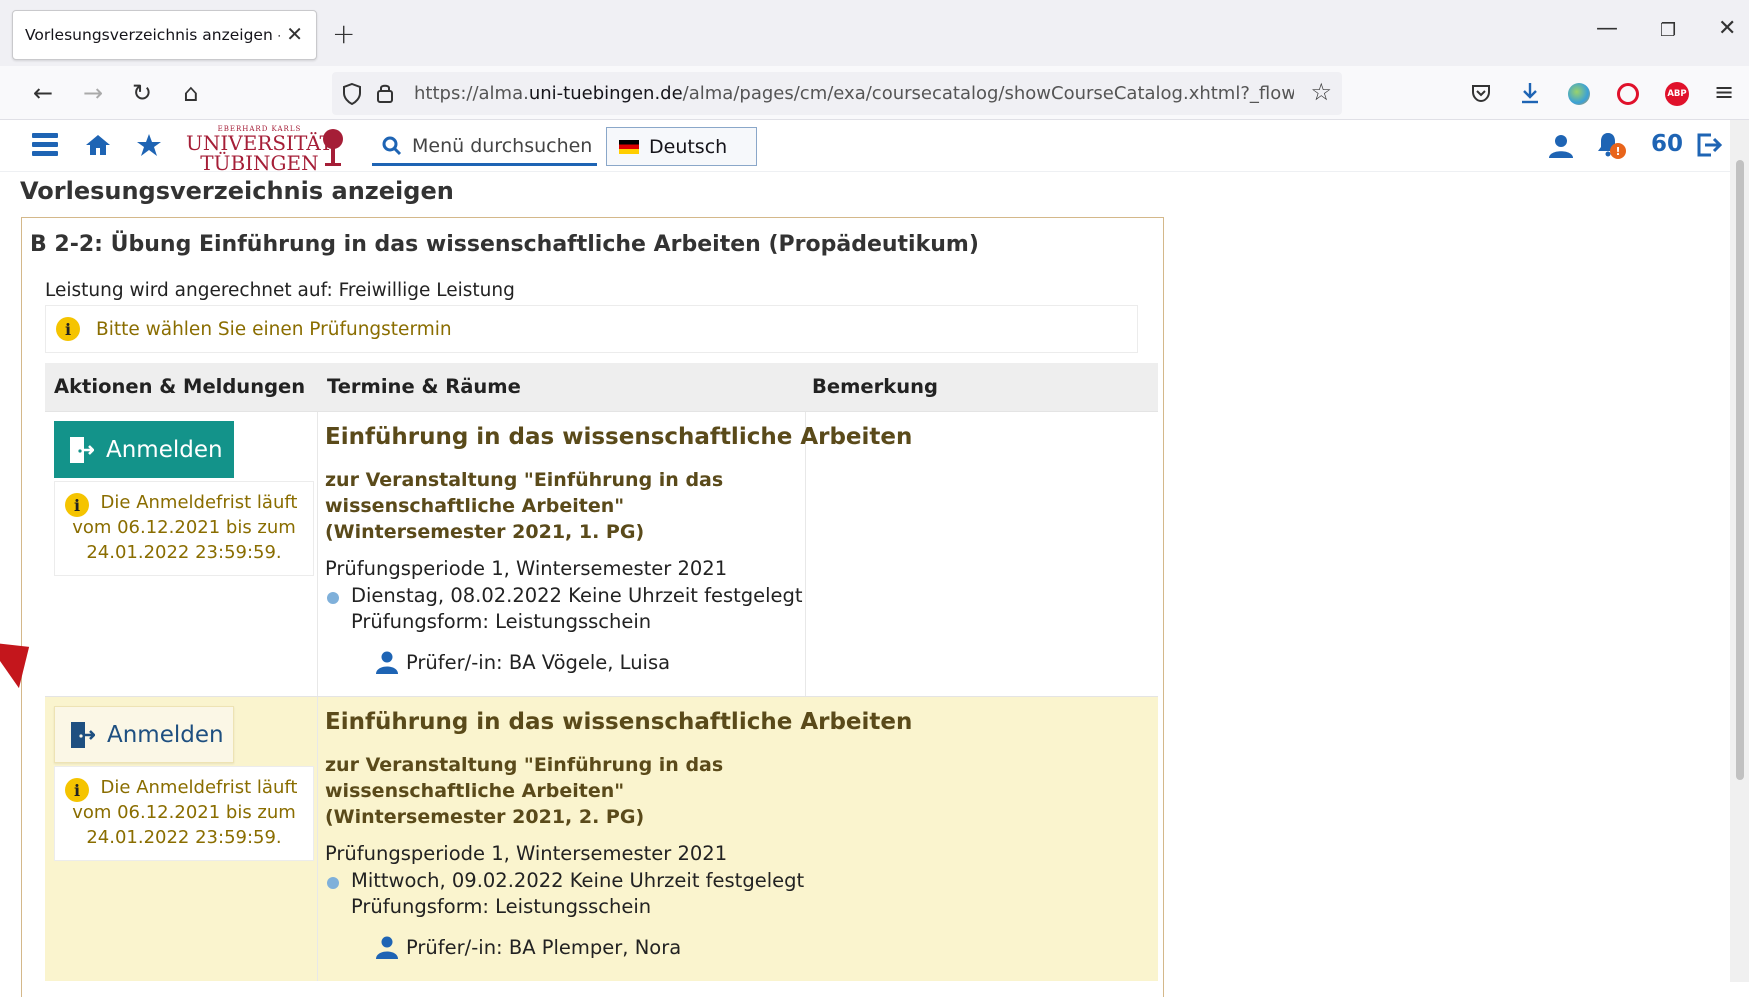 The width and height of the screenshot is (1749, 997). What do you see at coordinates (424, 386) in the screenshot?
I see `column-header: Termine & Räume` at bounding box center [424, 386].